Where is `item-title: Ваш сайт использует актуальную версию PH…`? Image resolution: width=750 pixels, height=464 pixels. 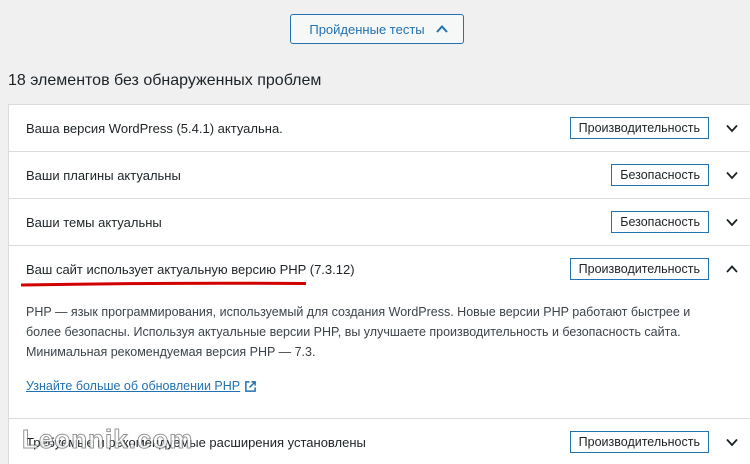 item-title: Ваш сайт использует актуальную версию PH… is located at coordinates (190, 269).